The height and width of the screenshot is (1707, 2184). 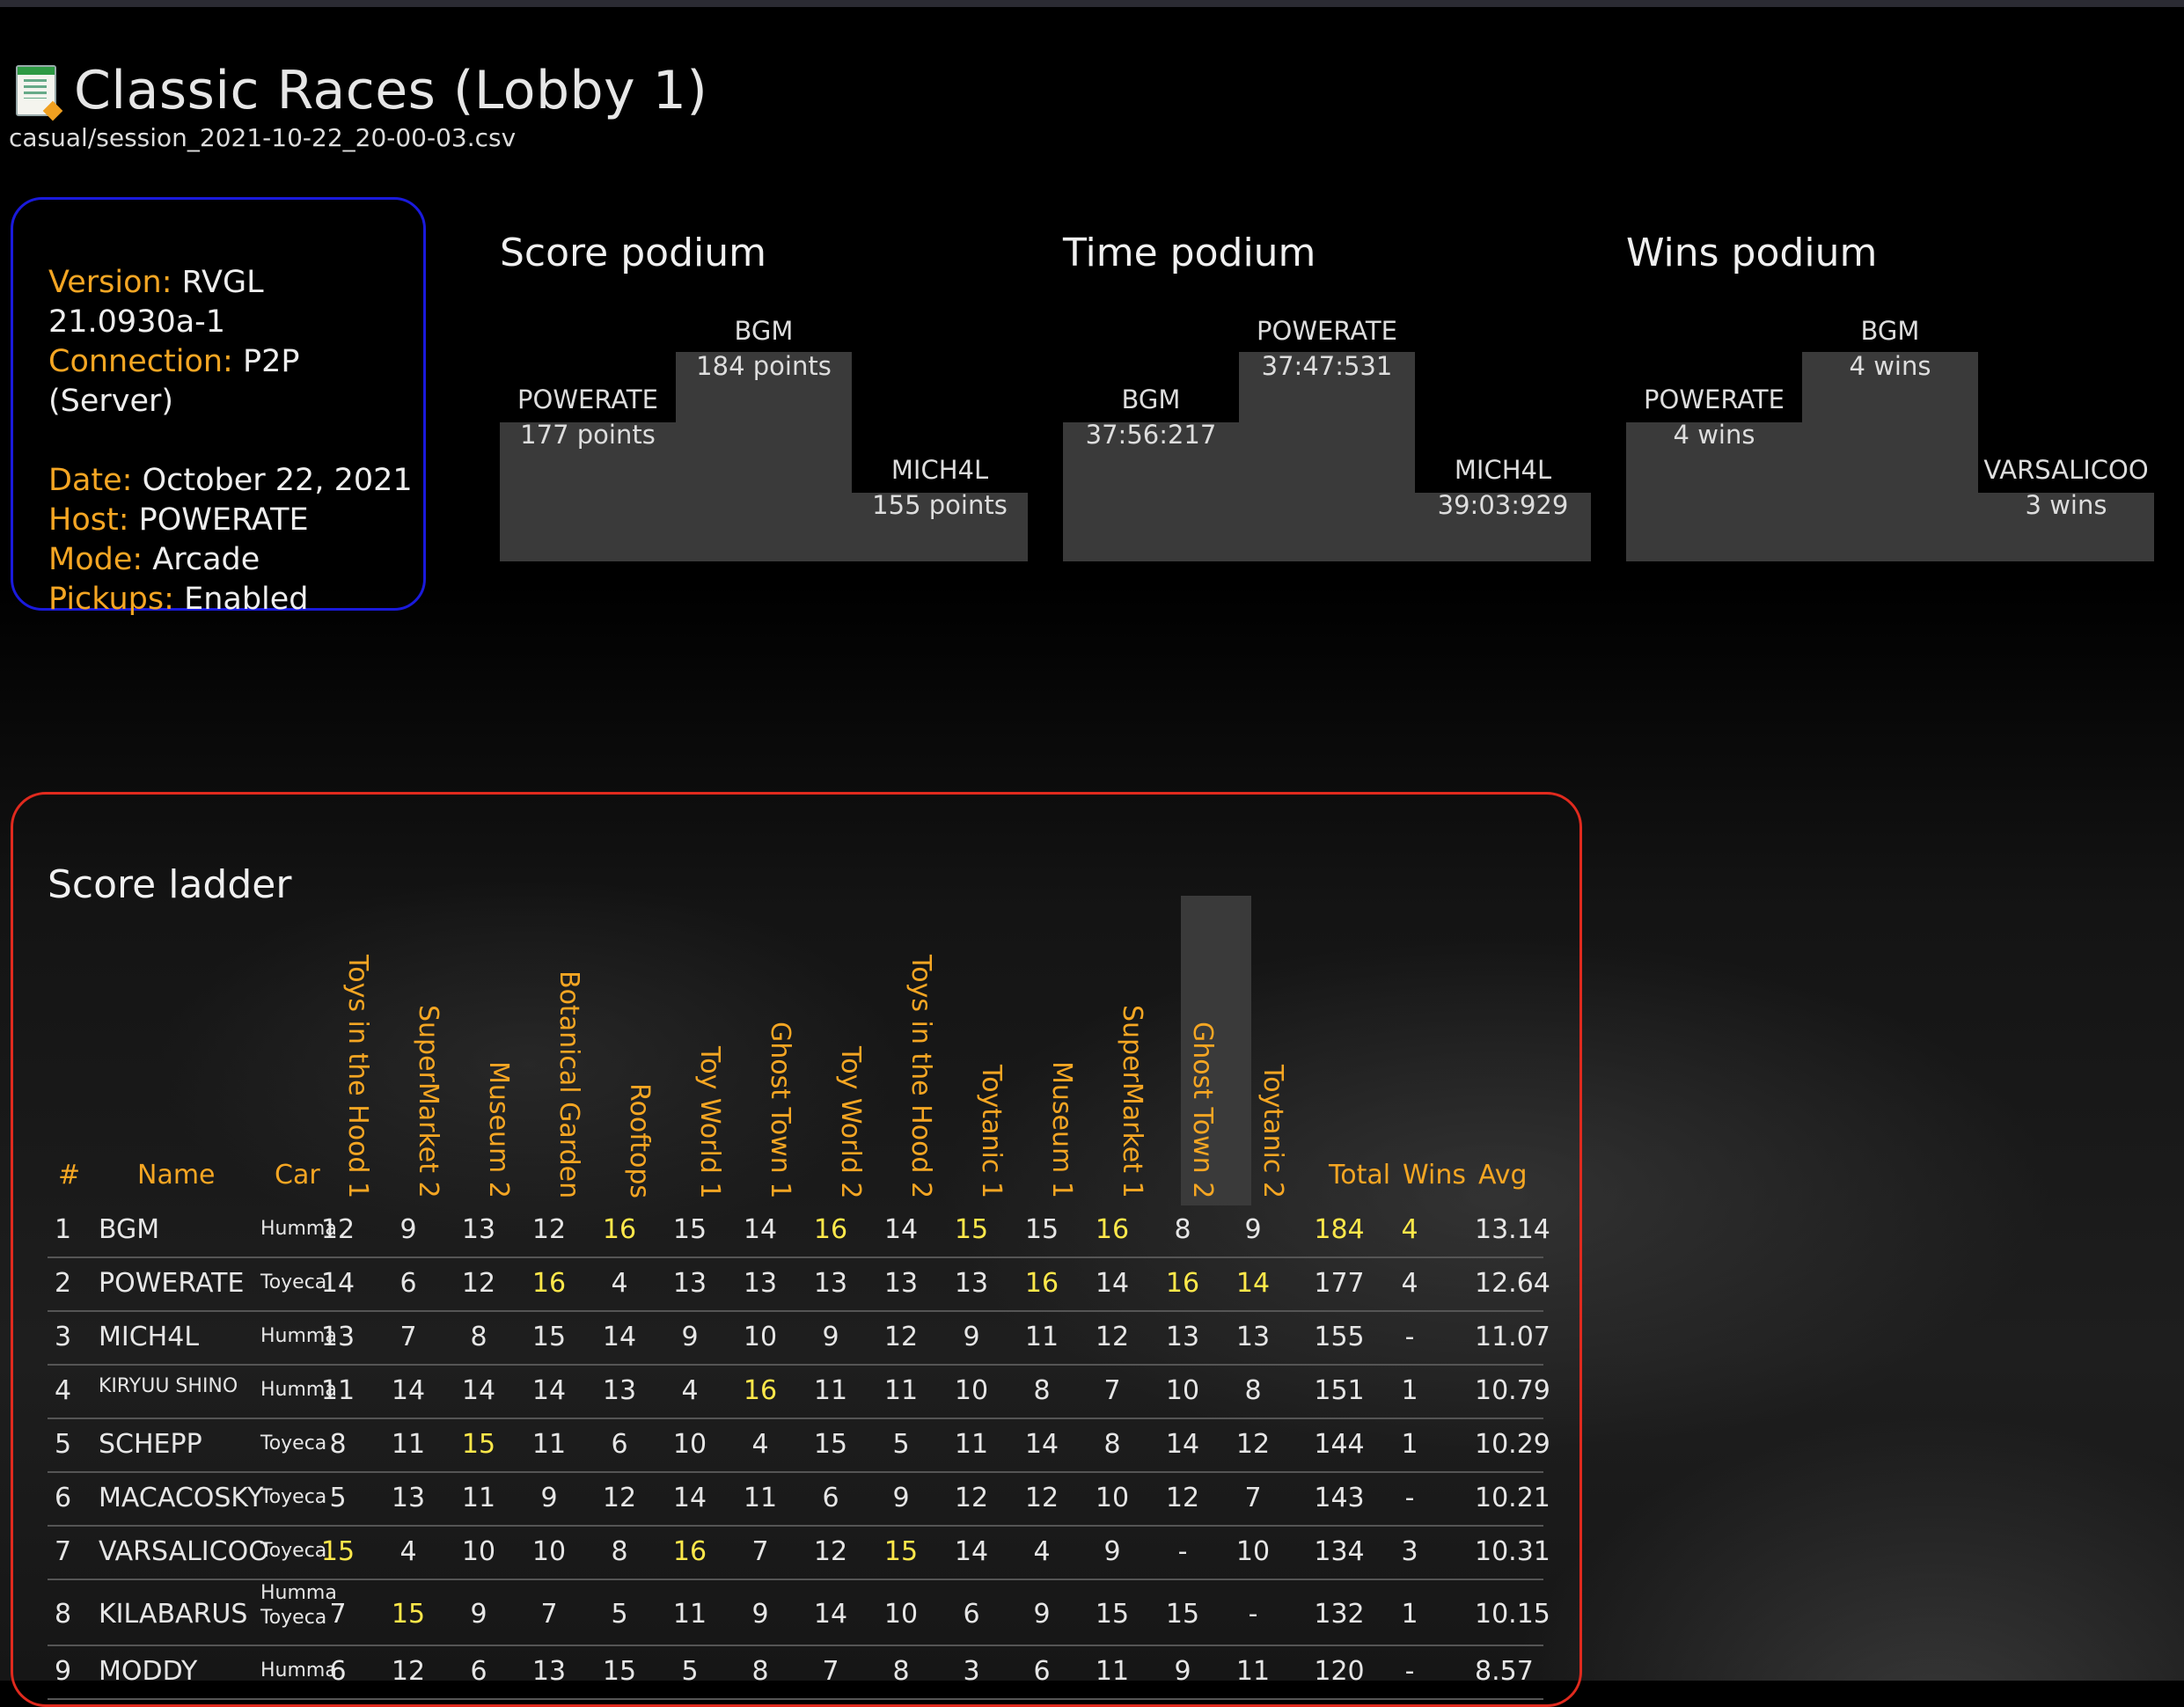 What do you see at coordinates (1503, 1175) in the screenshot?
I see `avg-header: Avg` at bounding box center [1503, 1175].